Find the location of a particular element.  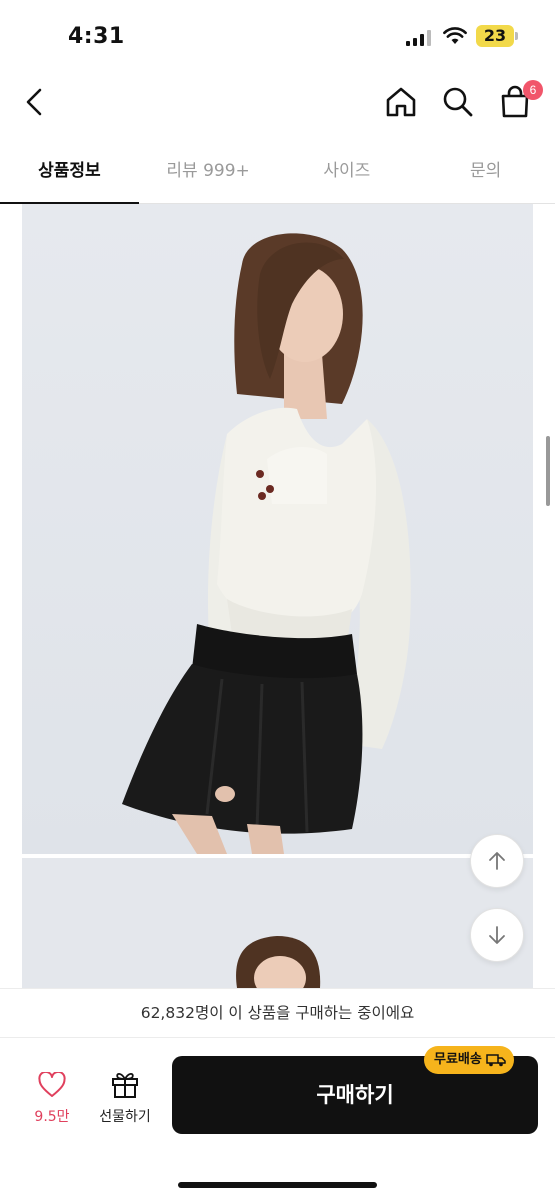

top-nav-bar is located at coordinates (277, 103).